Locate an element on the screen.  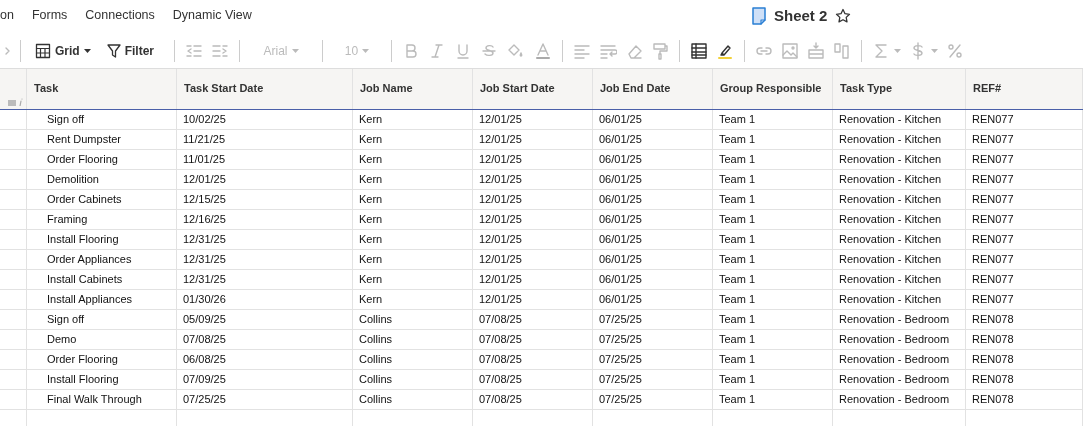
menu-item: Dynamic View is located at coordinates (212, 15).